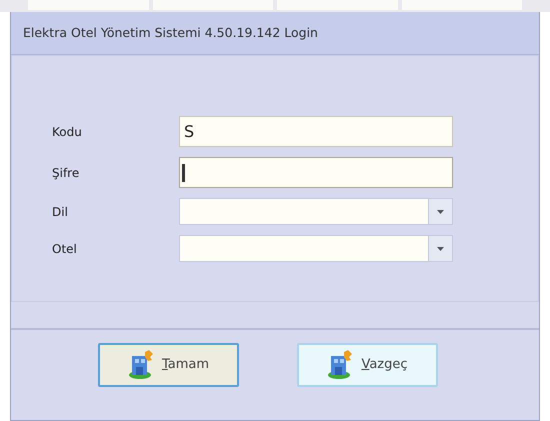 This screenshot has width=550, height=421. Describe the element at coordinates (367, 365) in the screenshot. I see `dialog-button: Vazgeç` at that location.